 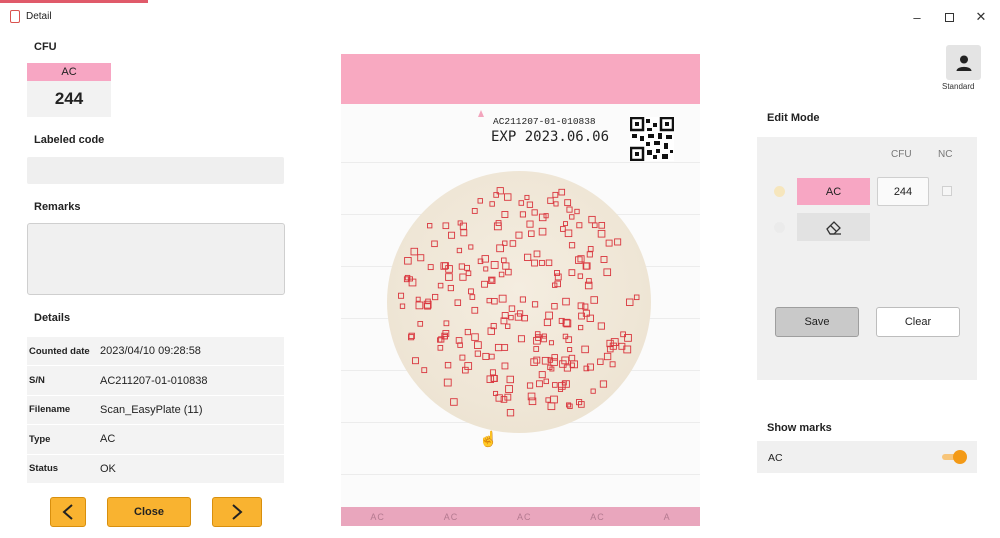 I want to click on minimize-button: –, so click(x=917, y=17).